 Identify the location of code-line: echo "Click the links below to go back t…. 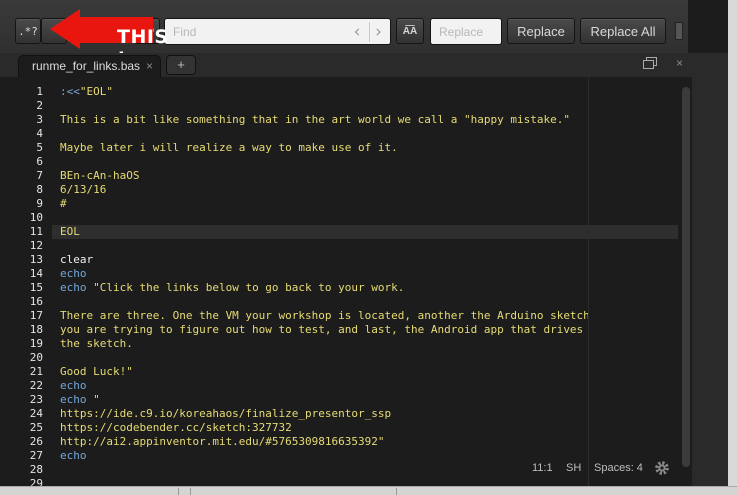
(232, 288).